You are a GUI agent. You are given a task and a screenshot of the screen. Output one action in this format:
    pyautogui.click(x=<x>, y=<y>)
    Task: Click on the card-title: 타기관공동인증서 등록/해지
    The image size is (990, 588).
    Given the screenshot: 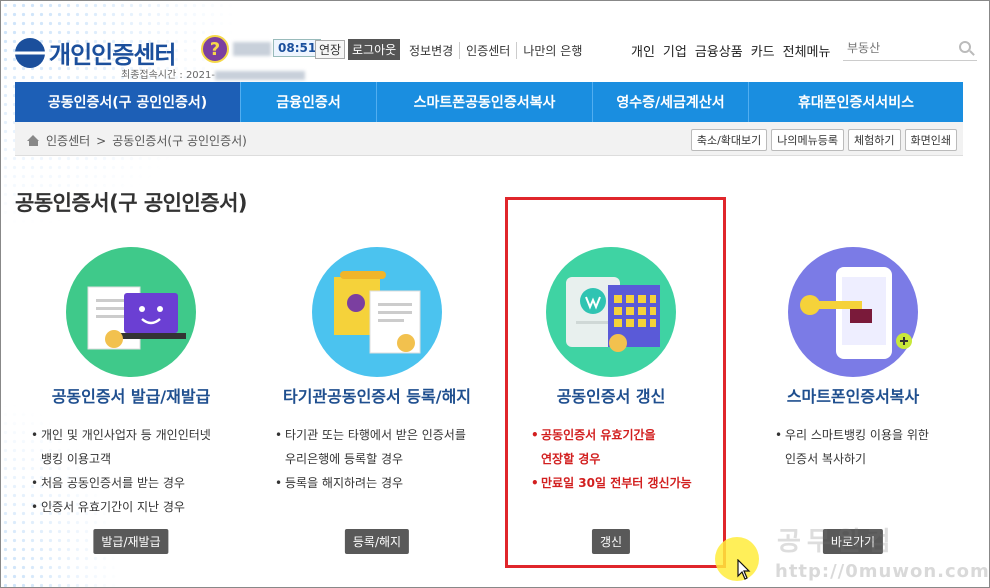 What is the action you would take?
    pyautogui.click(x=377, y=396)
    